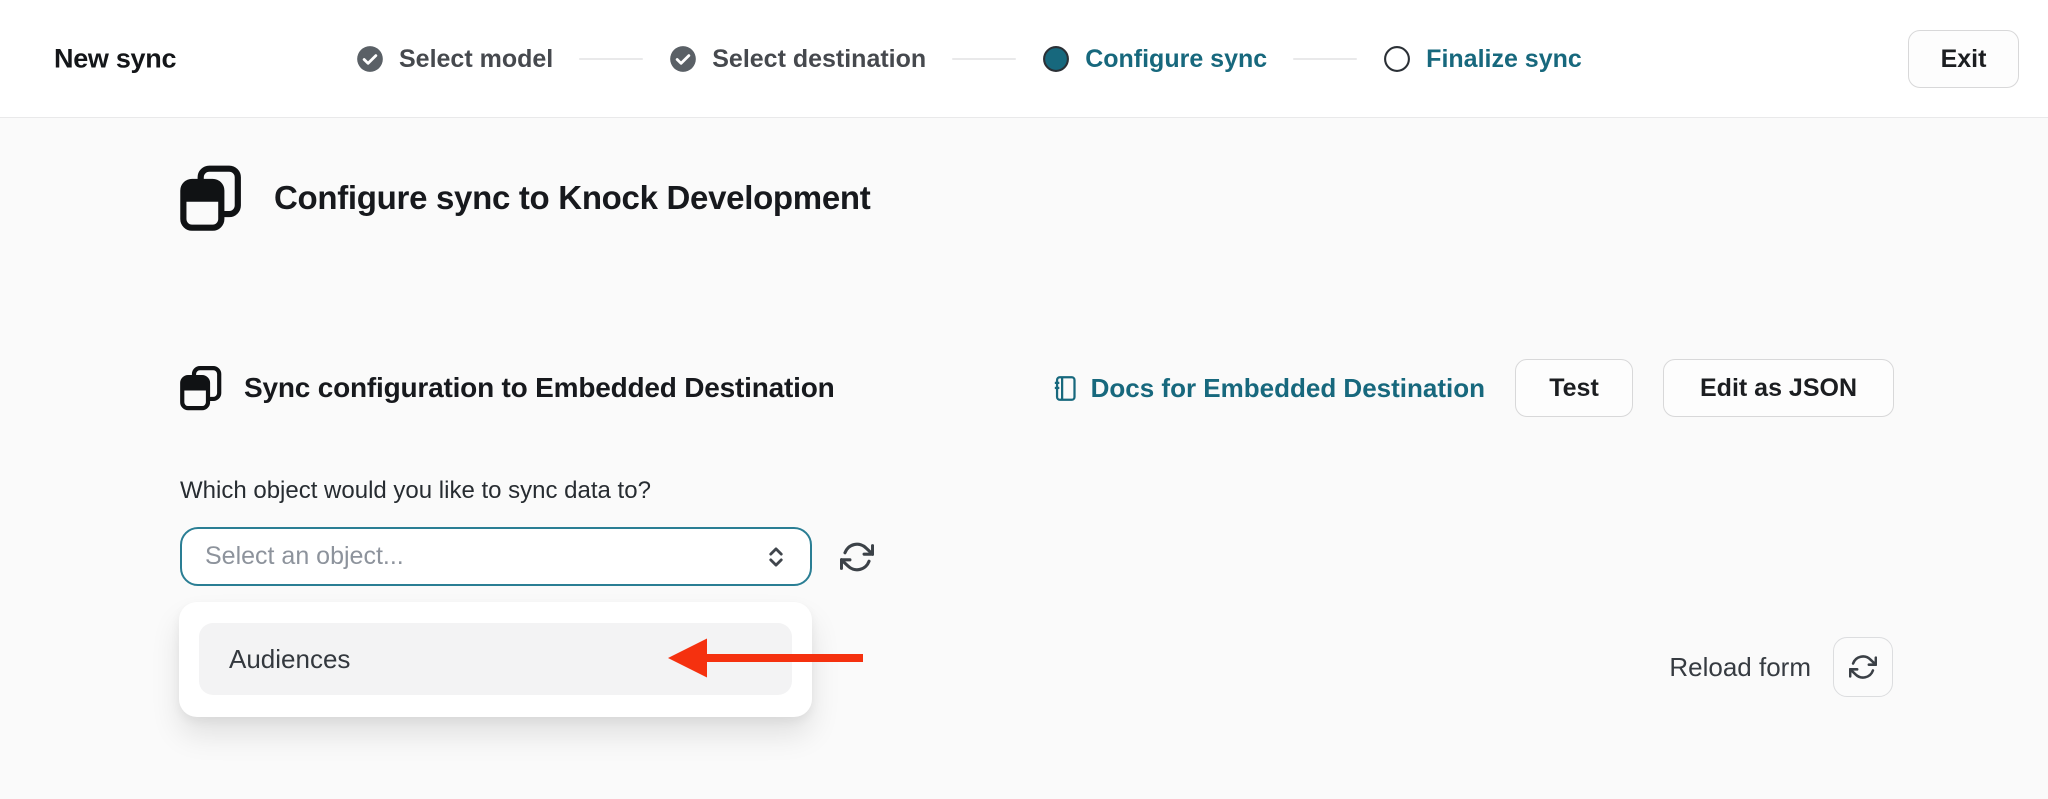 This screenshot has width=2048, height=799. I want to click on step-label: Configure sync, so click(1176, 58).